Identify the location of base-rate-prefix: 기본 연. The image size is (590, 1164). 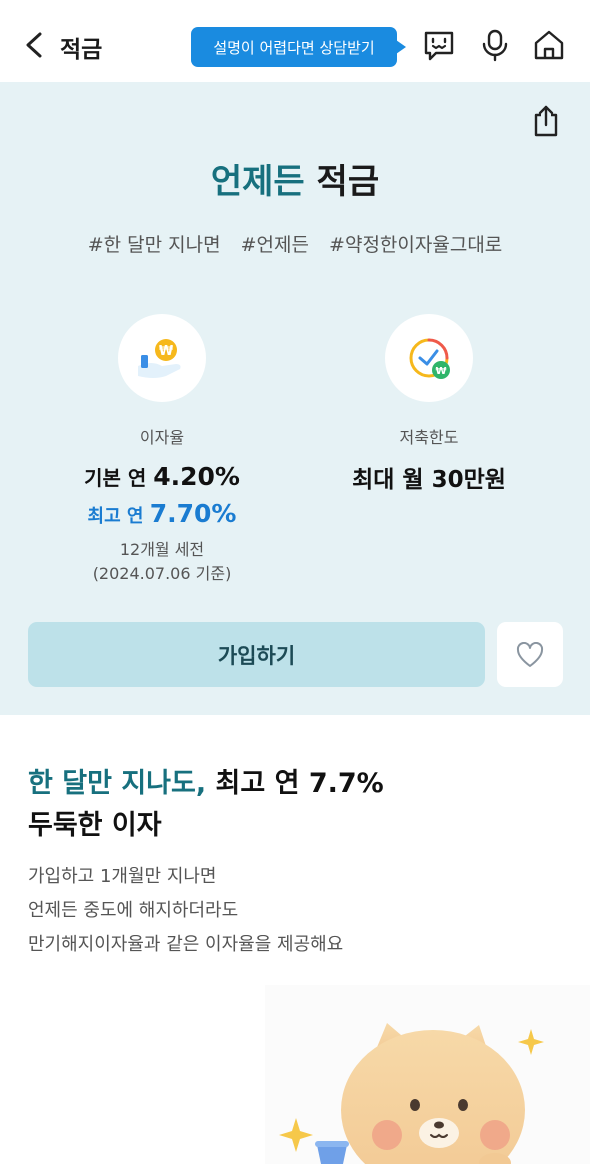
(119, 478).